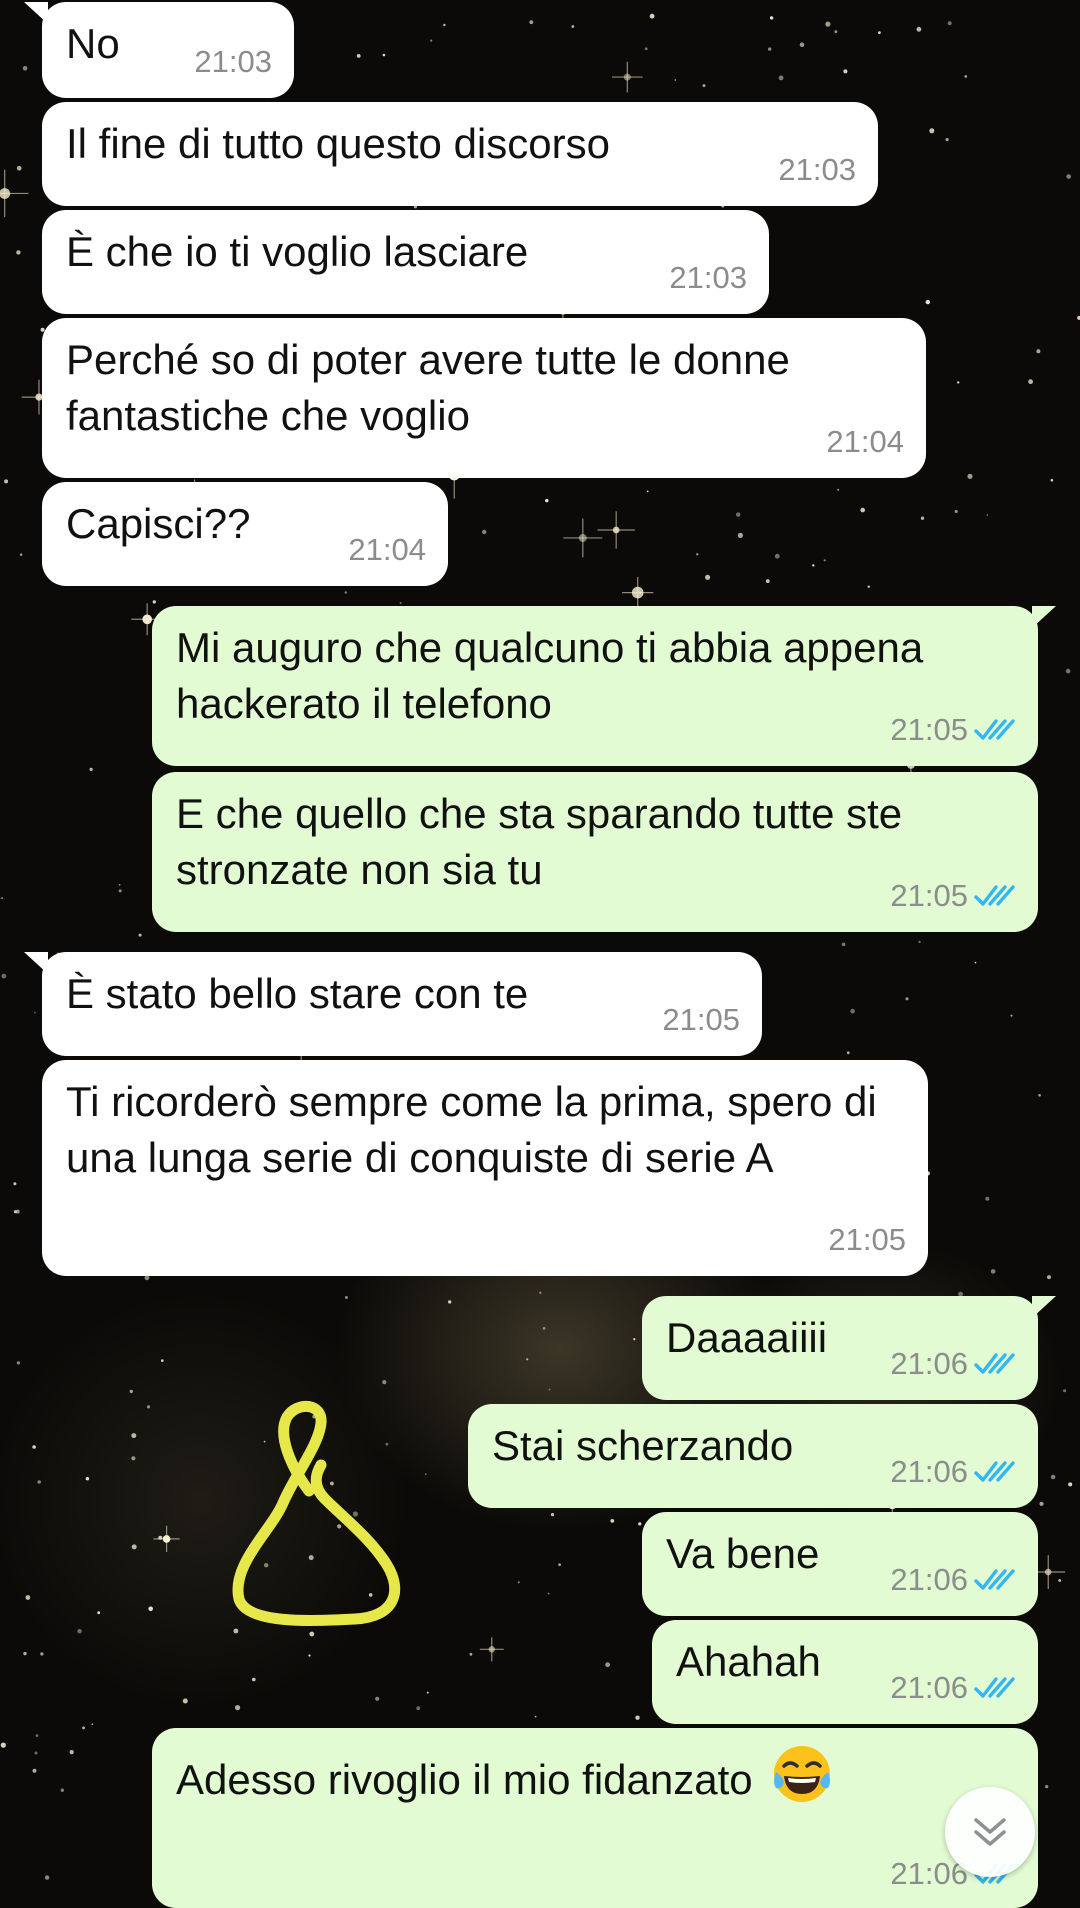 The width and height of the screenshot is (1080, 1908). What do you see at coordinates (845, 1672) in the screenshot?
I see `message-bubble-outgoing: Ahahah 21:06` at bounding box center [845, 1672].